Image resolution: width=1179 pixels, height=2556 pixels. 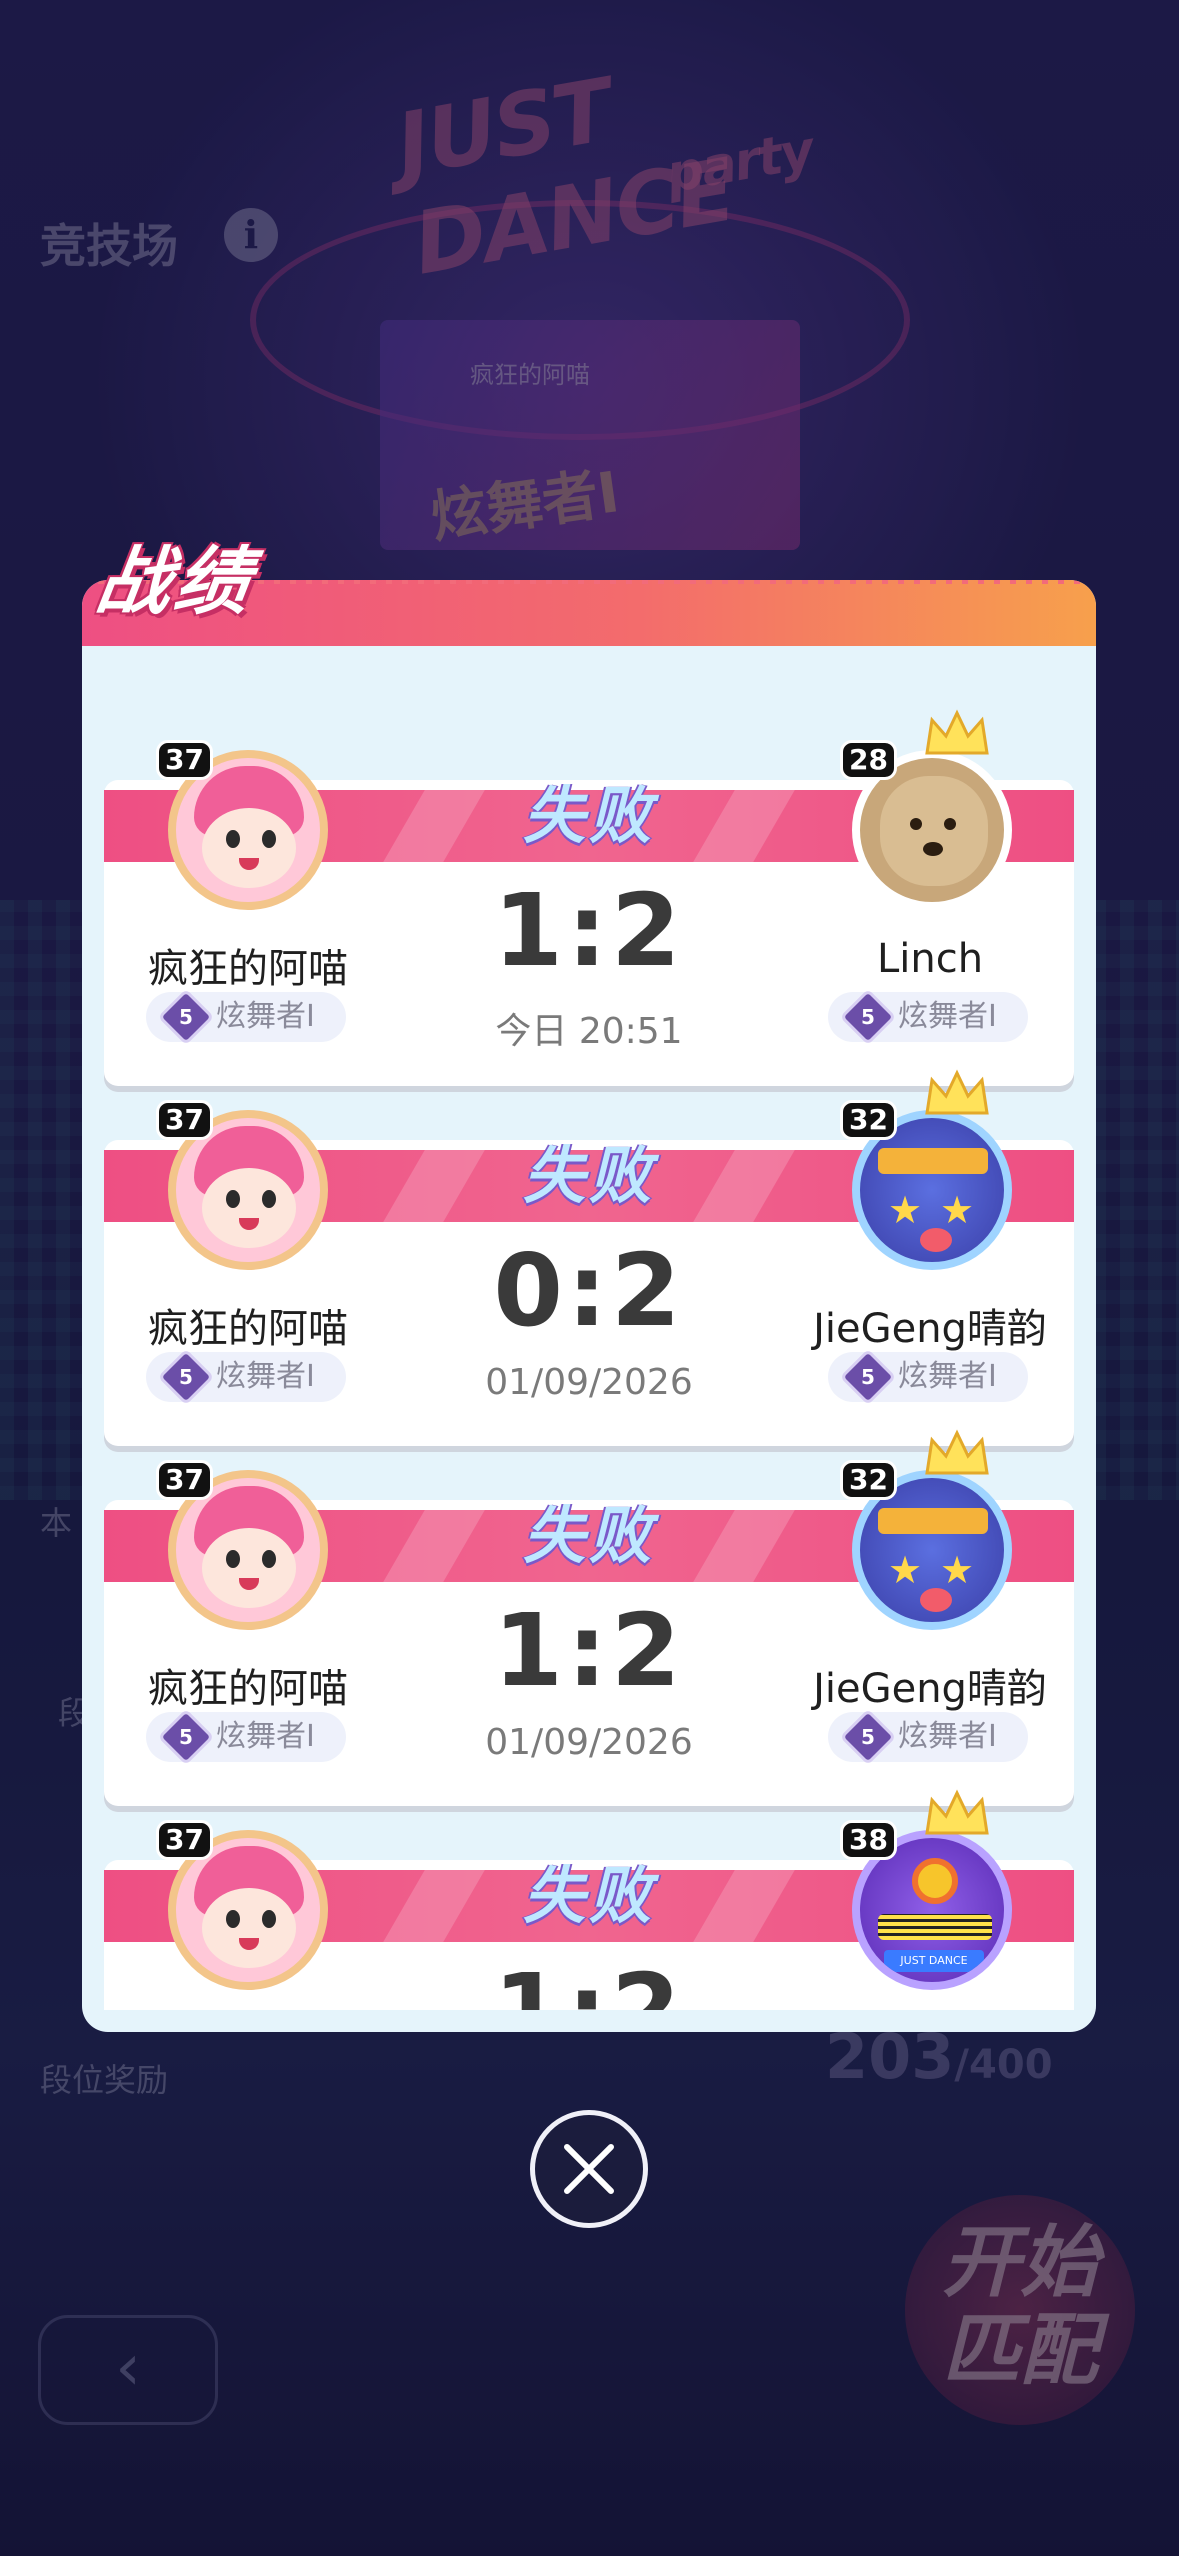 What do you see at coordinates (868, 1840) in the screenshot?
I see `opponent-level-badge: 38` at bounding box center [868, 1840].